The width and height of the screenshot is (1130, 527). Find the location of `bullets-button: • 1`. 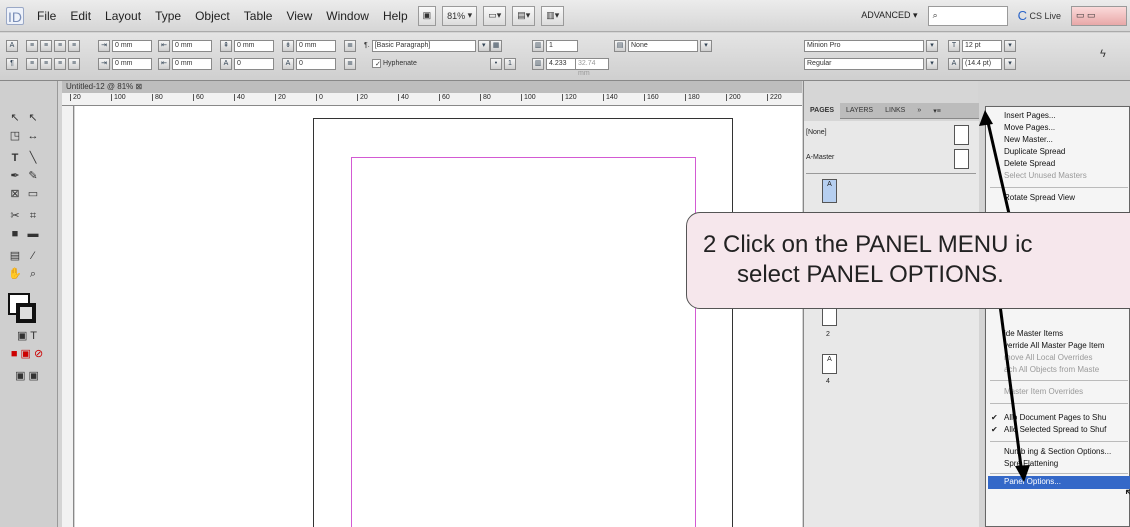

bullets-button: • 1 is located at coordinates (503, 63).